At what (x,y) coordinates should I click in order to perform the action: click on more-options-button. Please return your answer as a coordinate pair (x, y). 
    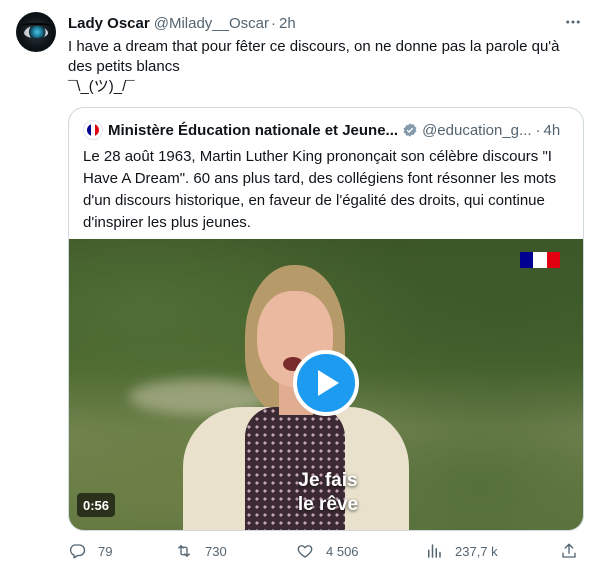
    Looking at the image, I should click on (573, 22).